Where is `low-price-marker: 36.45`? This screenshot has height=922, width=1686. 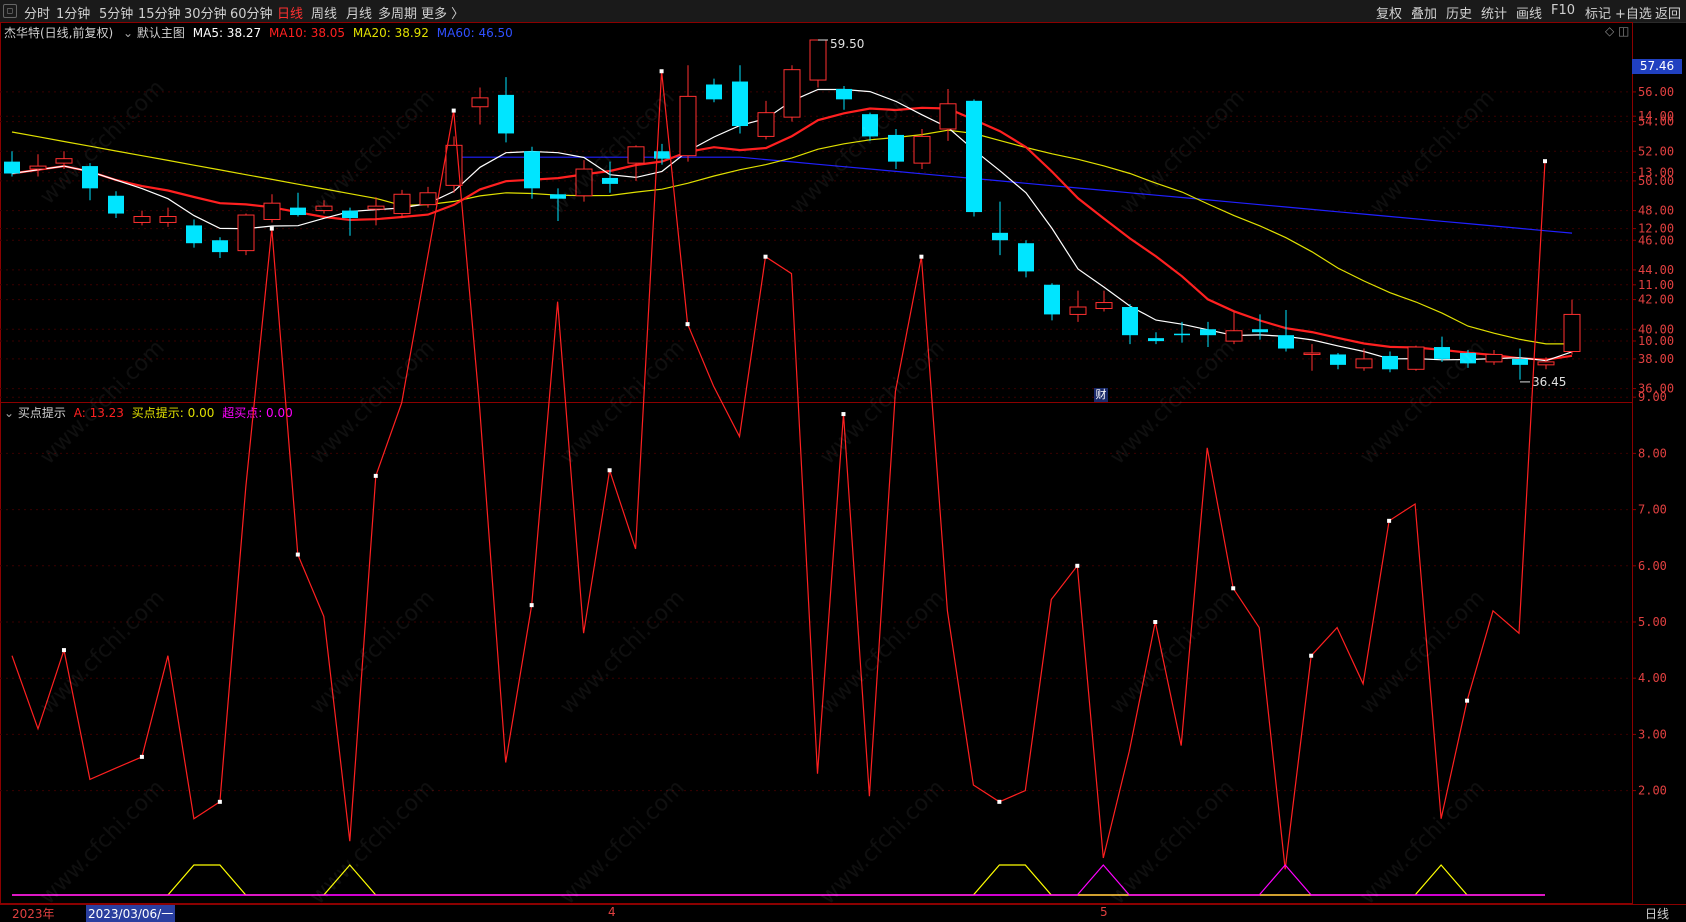 low-price-marker: 36.45 is located at coordinates (1549, 382).